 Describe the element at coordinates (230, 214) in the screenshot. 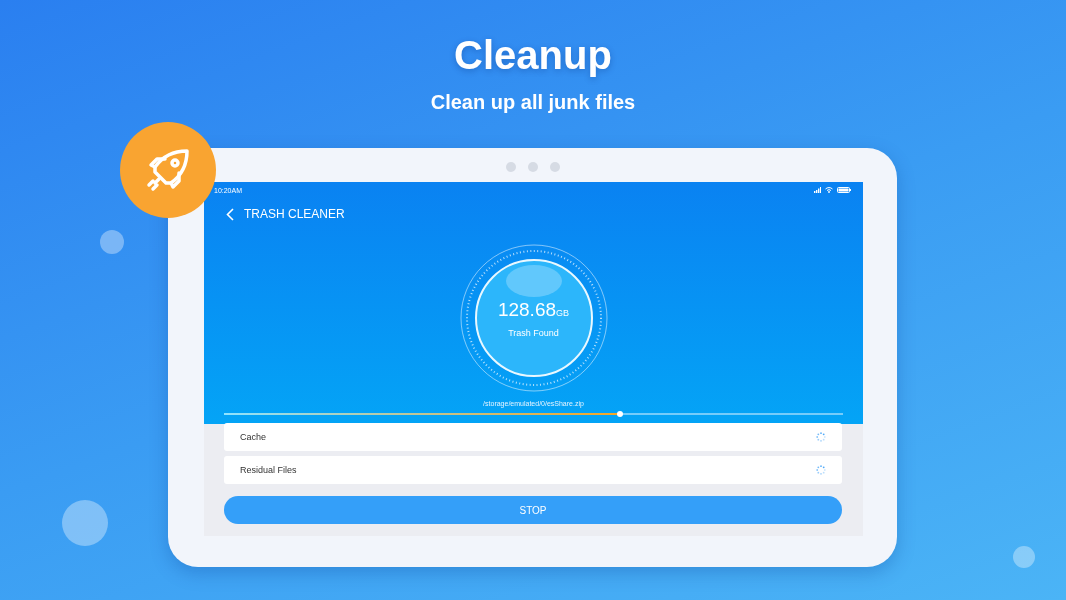

I see `back-button` at that location.